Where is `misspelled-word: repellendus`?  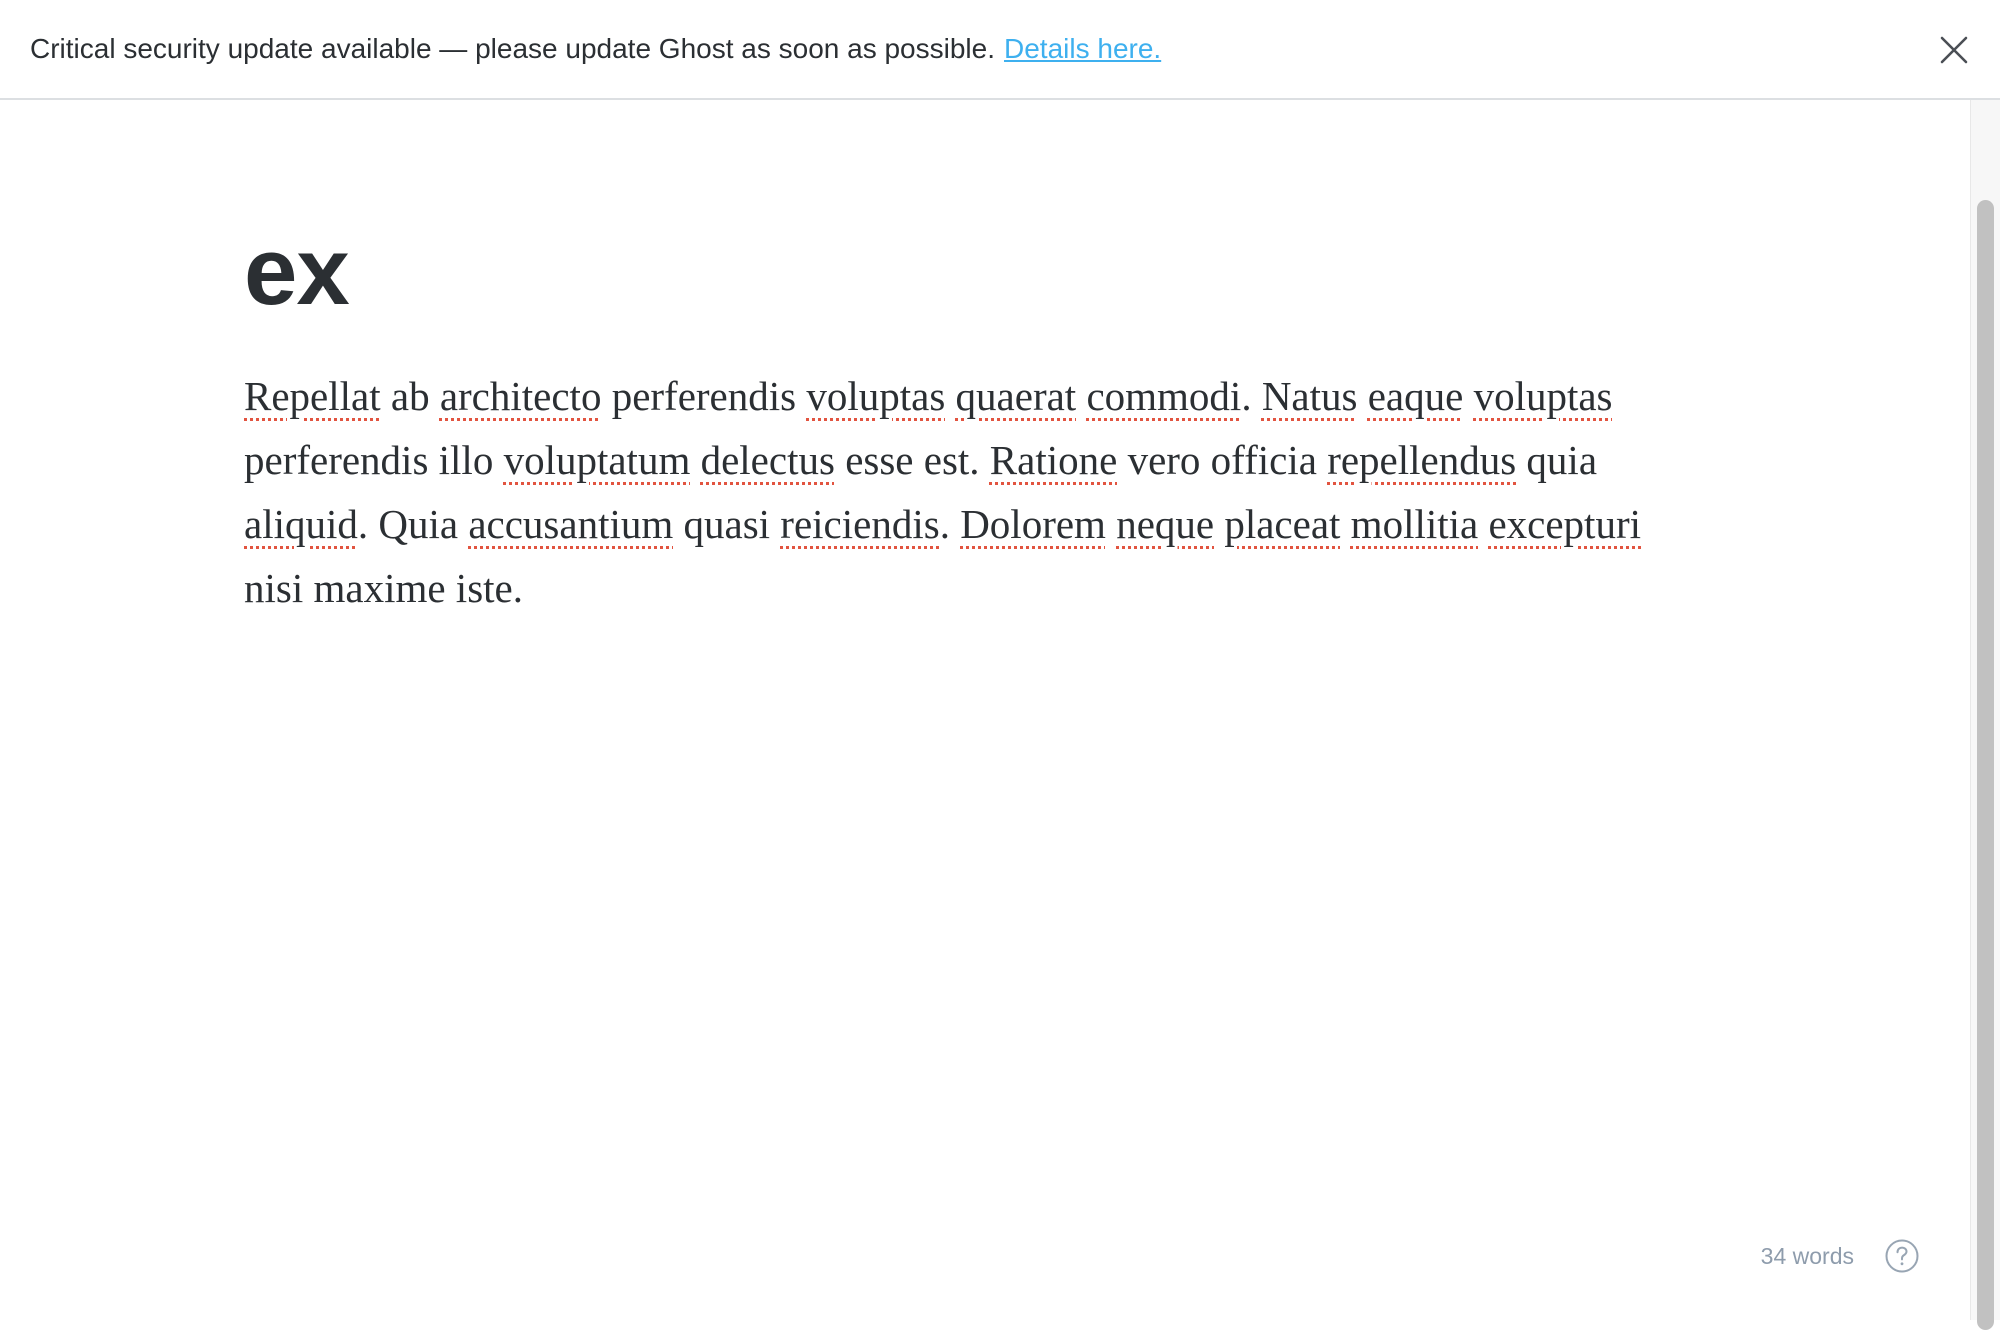
misspelled-word: repellendus is located at coordinates (1422, 460).